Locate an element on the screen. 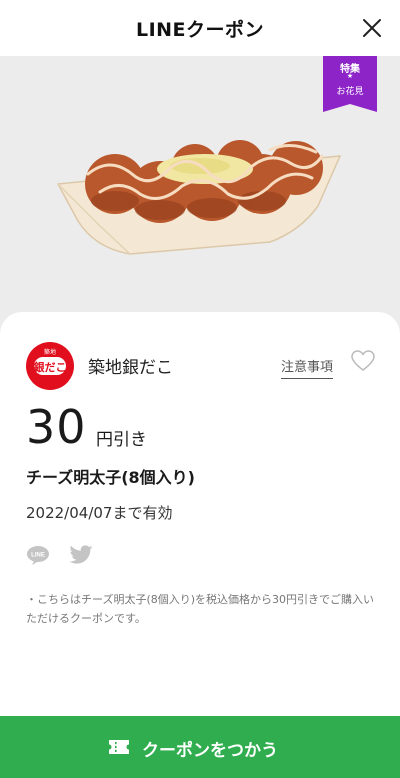 The image size is (400, 778). use-coupon-button: クーポンをつかう is located at coordinates (200, 747).